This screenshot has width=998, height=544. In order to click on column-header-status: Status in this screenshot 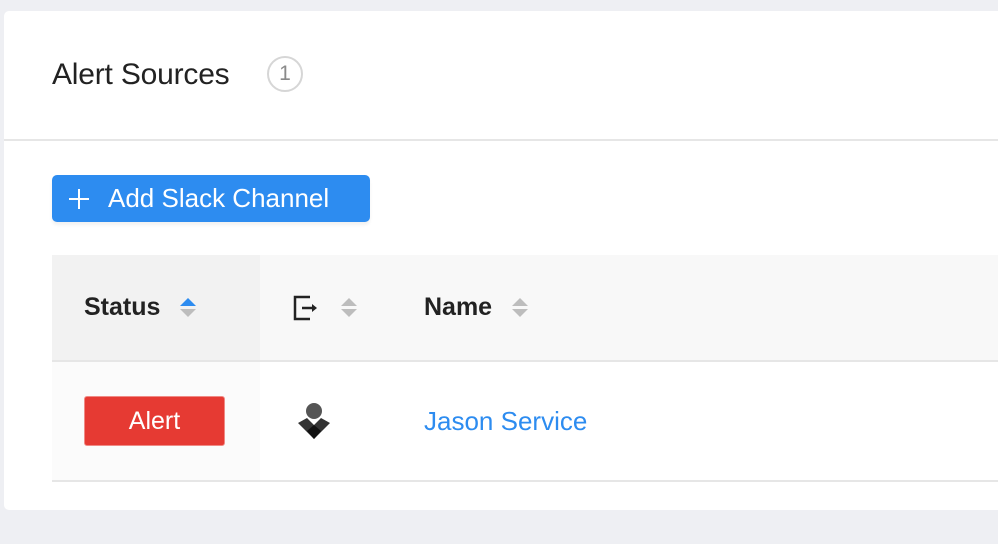, I will do `click(156, 307)`.